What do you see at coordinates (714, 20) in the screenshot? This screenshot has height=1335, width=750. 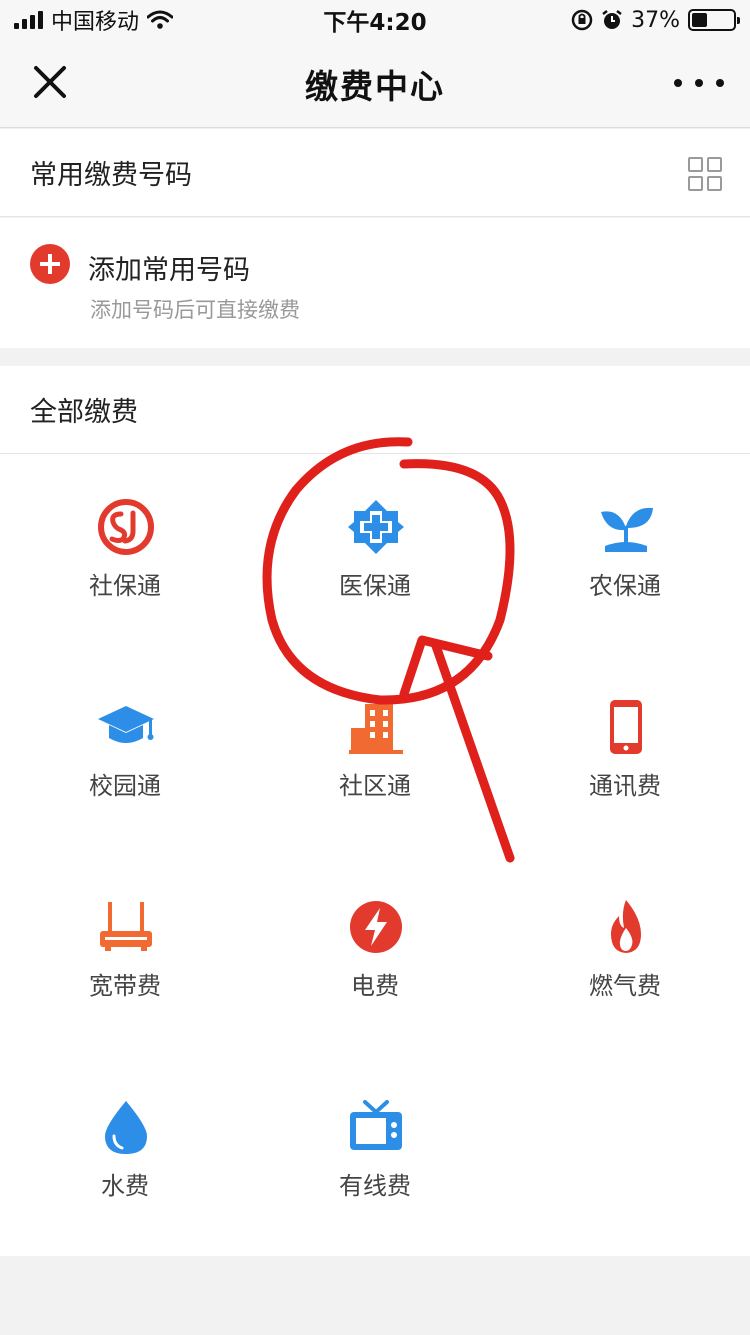 I see `battery-icon` at bounding box center [714, 20].